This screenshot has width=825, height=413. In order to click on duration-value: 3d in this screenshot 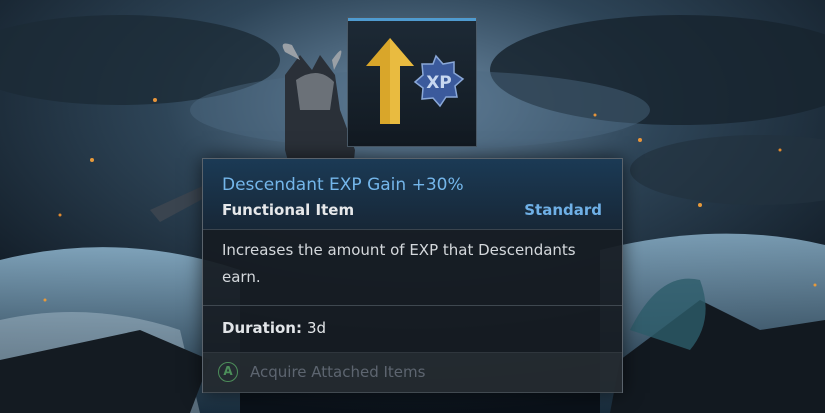, I will do `click(317, 328)`.